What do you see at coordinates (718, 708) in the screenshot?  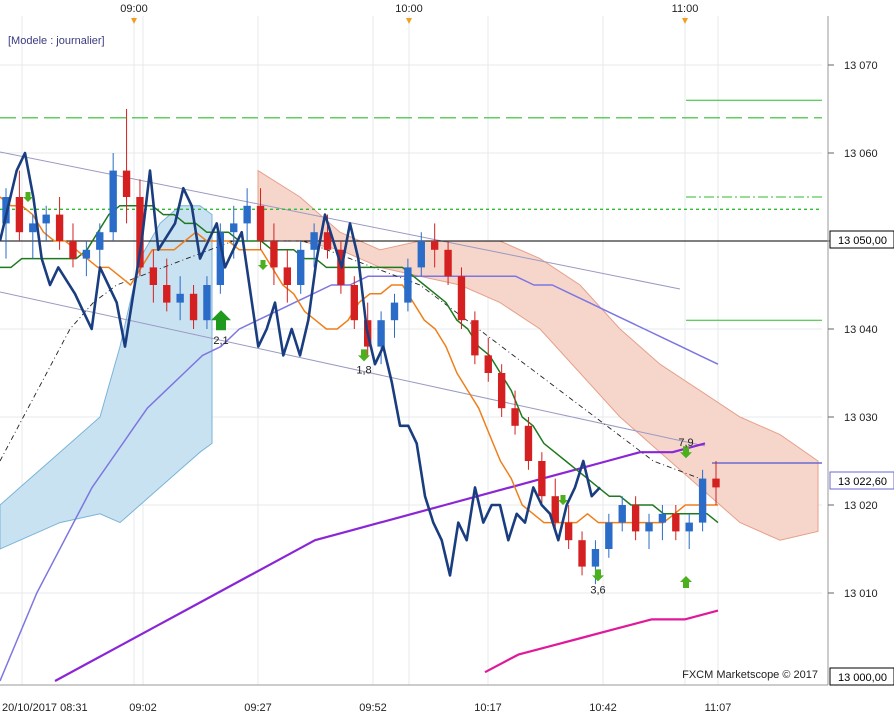 I see `time-label: 11:07` at bounding box center [718, 708].